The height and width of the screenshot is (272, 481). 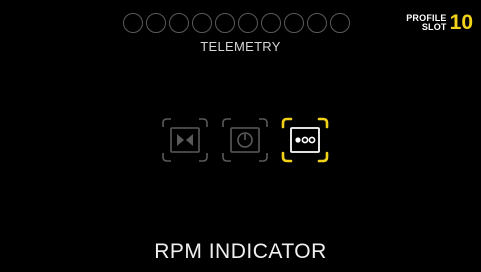 I want to click on profile-slot-badge: PROFILE SLOT 10, so click(x=439, y=22).